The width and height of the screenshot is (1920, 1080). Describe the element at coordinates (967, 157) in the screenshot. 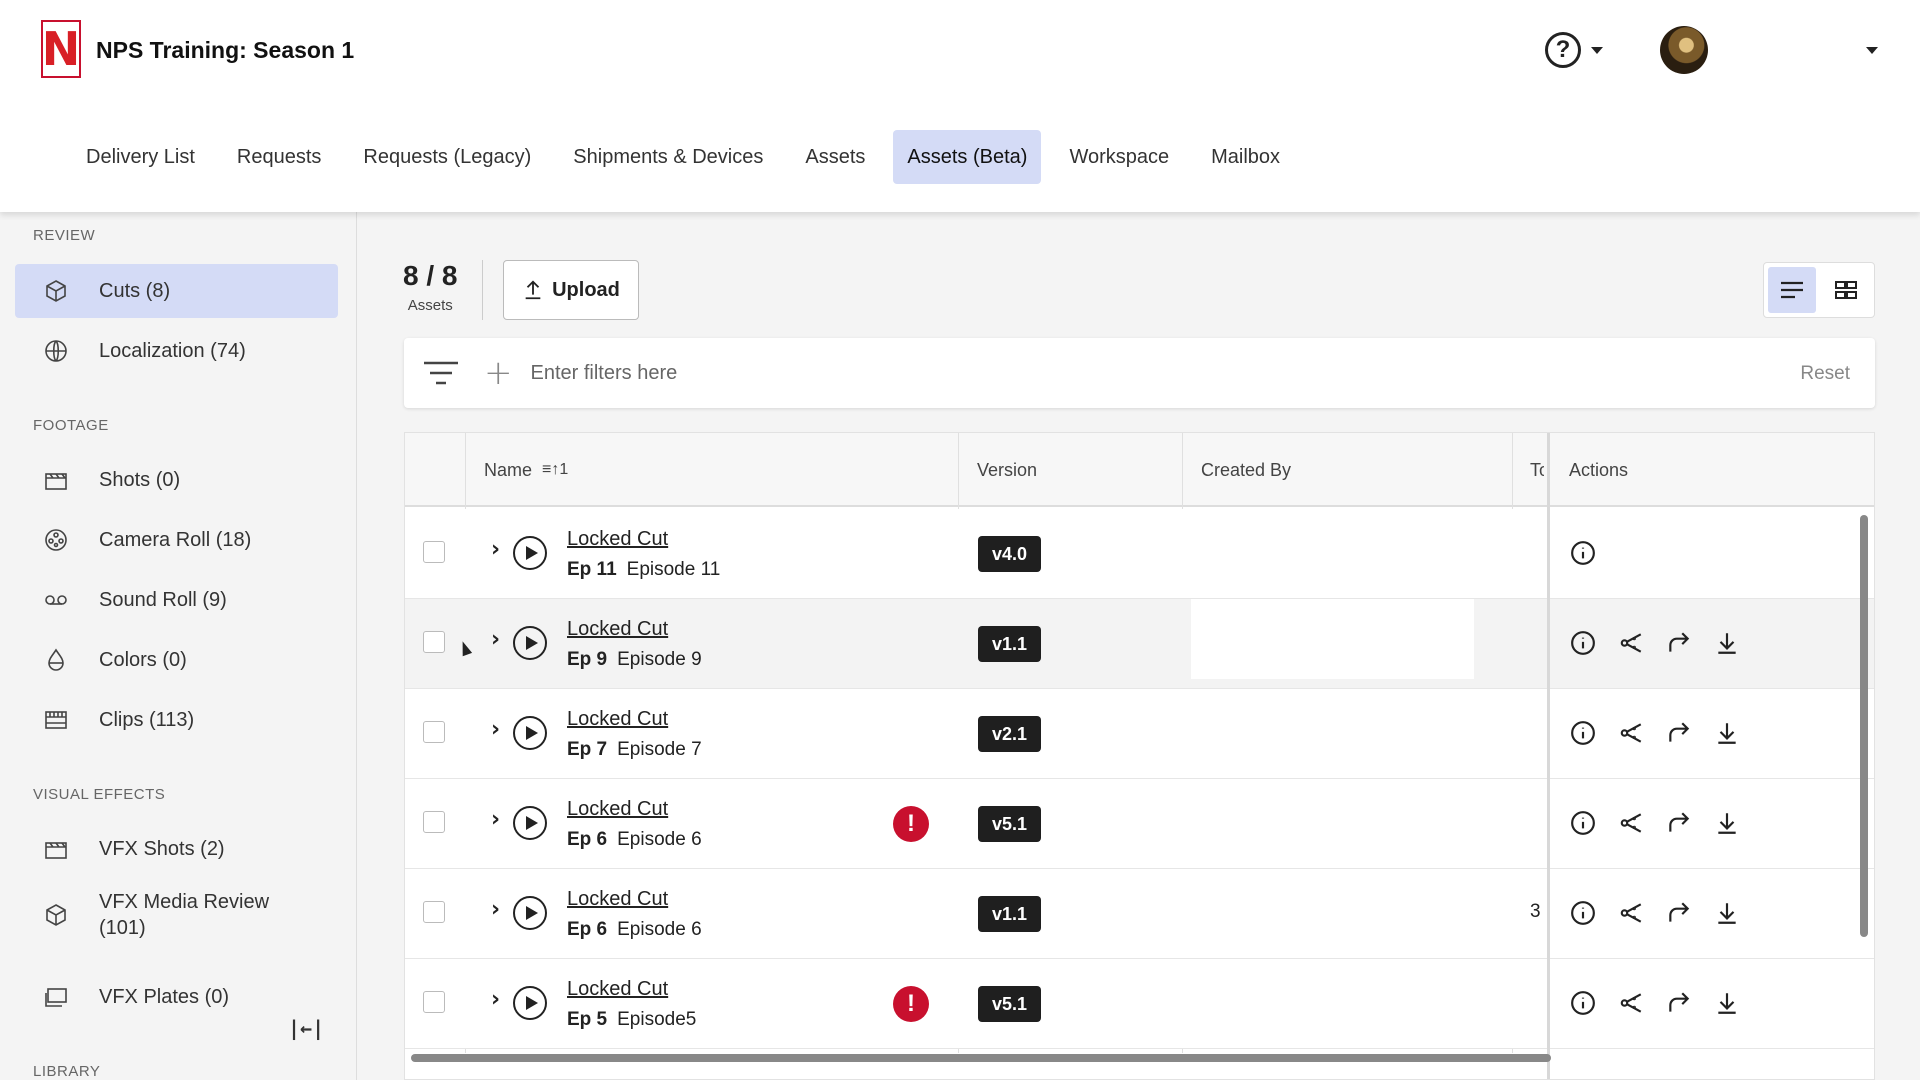

I see `tab-assets-beta: Assets (Beta)` at that location.